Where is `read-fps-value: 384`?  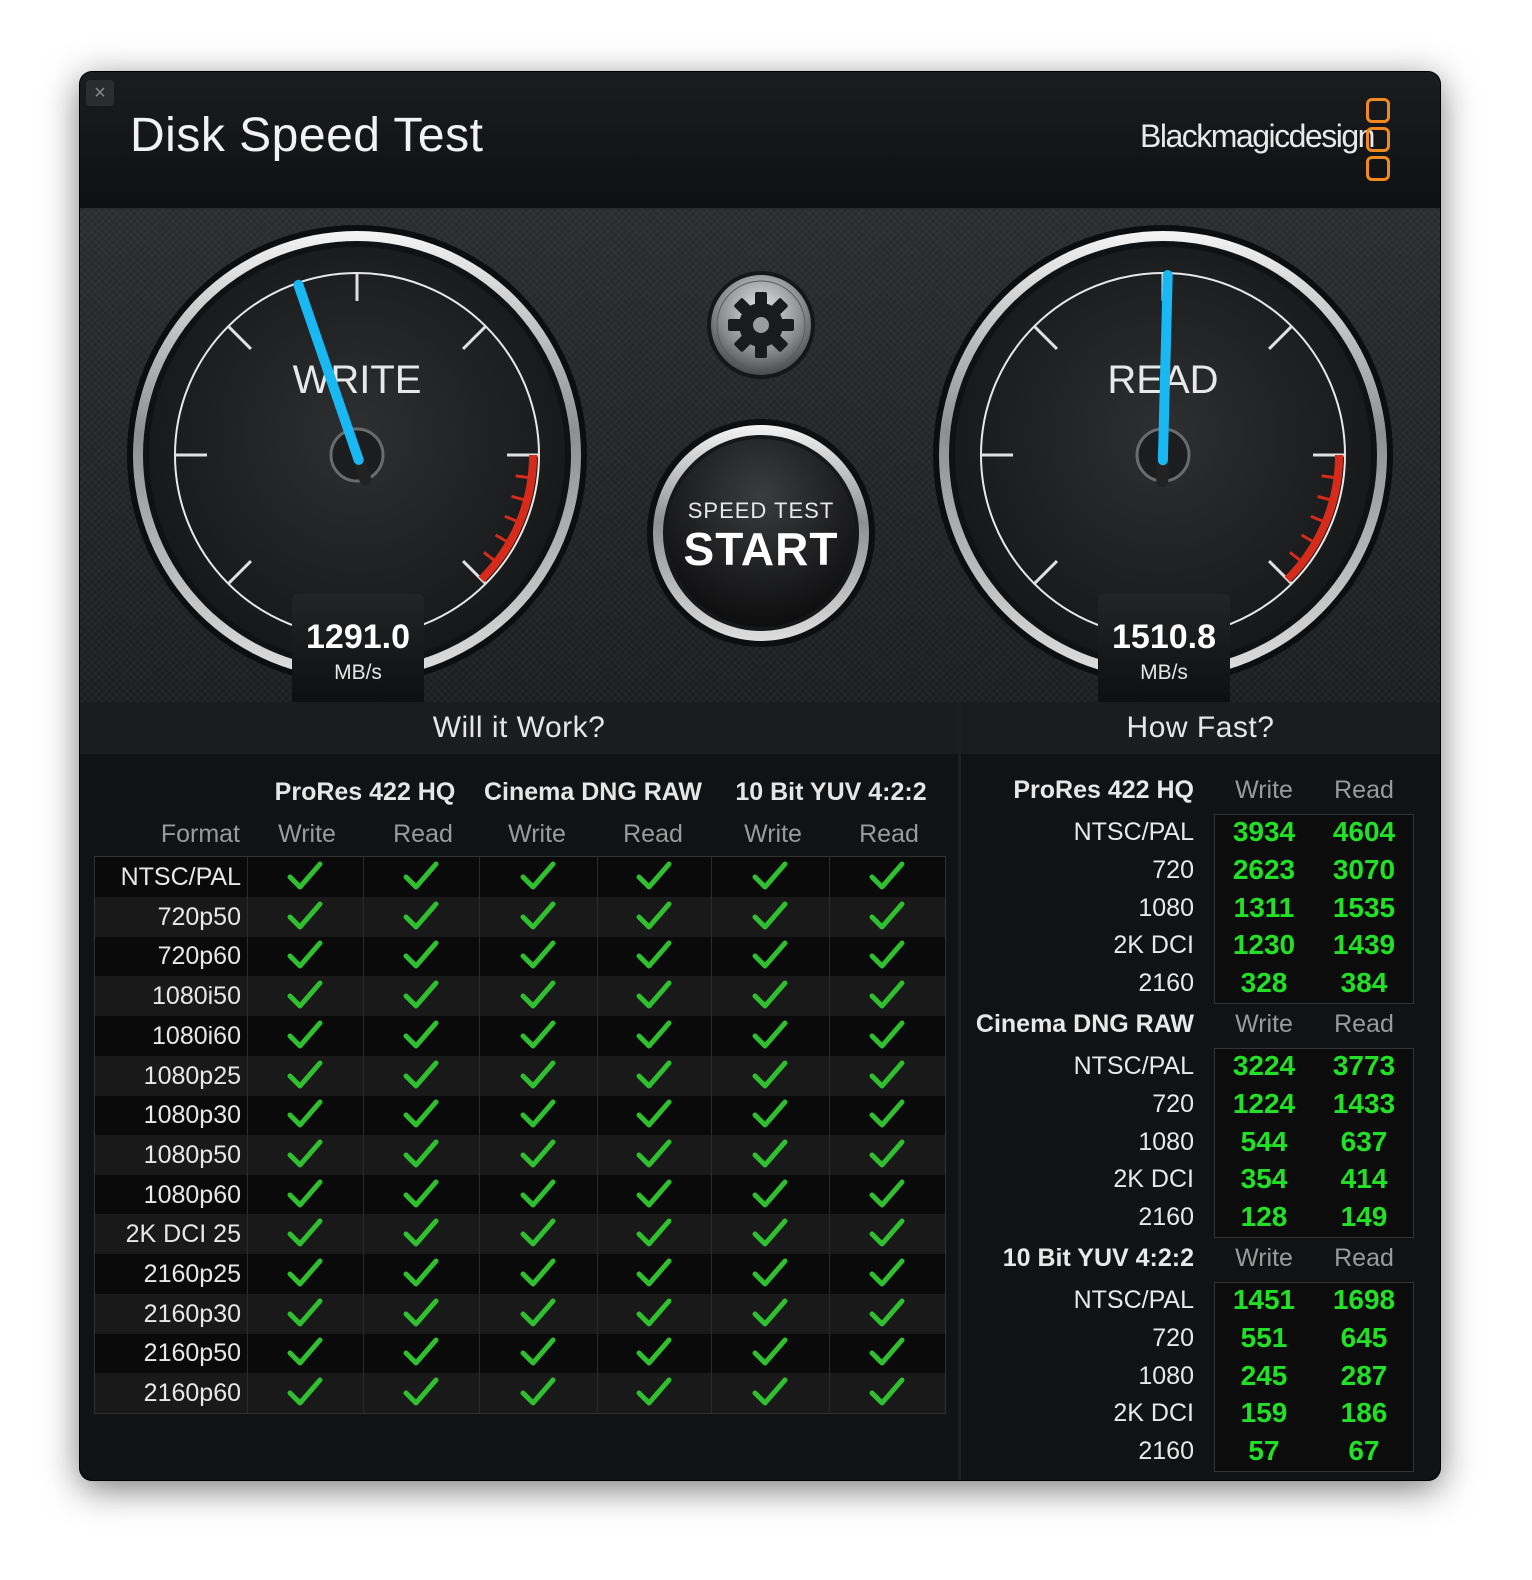 read-fps-value: 384 is located at coordinates (1364, 983).